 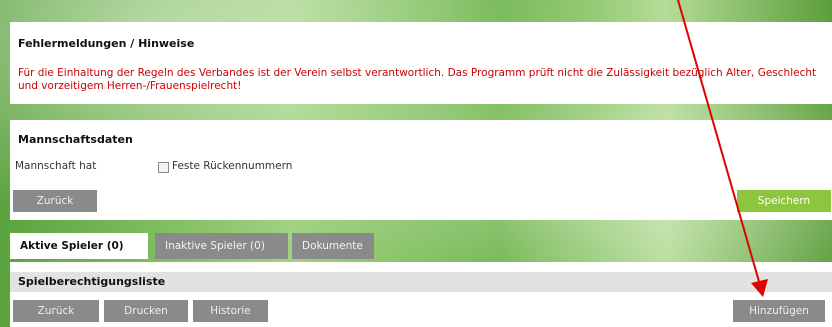 I want to click on tab-documents: Dokumente, so click(x=333, y=246).